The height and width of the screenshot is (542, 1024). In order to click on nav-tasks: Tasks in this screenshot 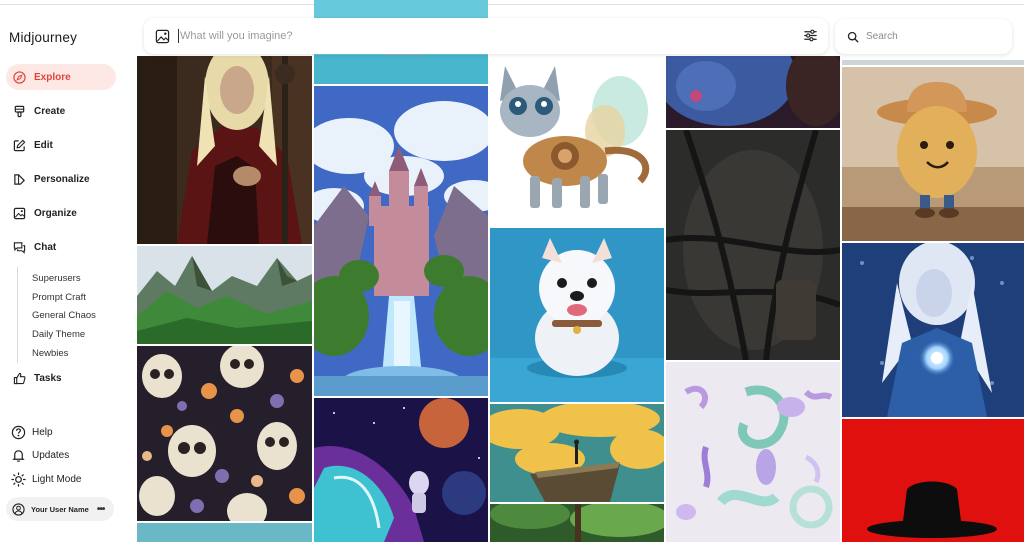, I will do `click(61, 378)`.